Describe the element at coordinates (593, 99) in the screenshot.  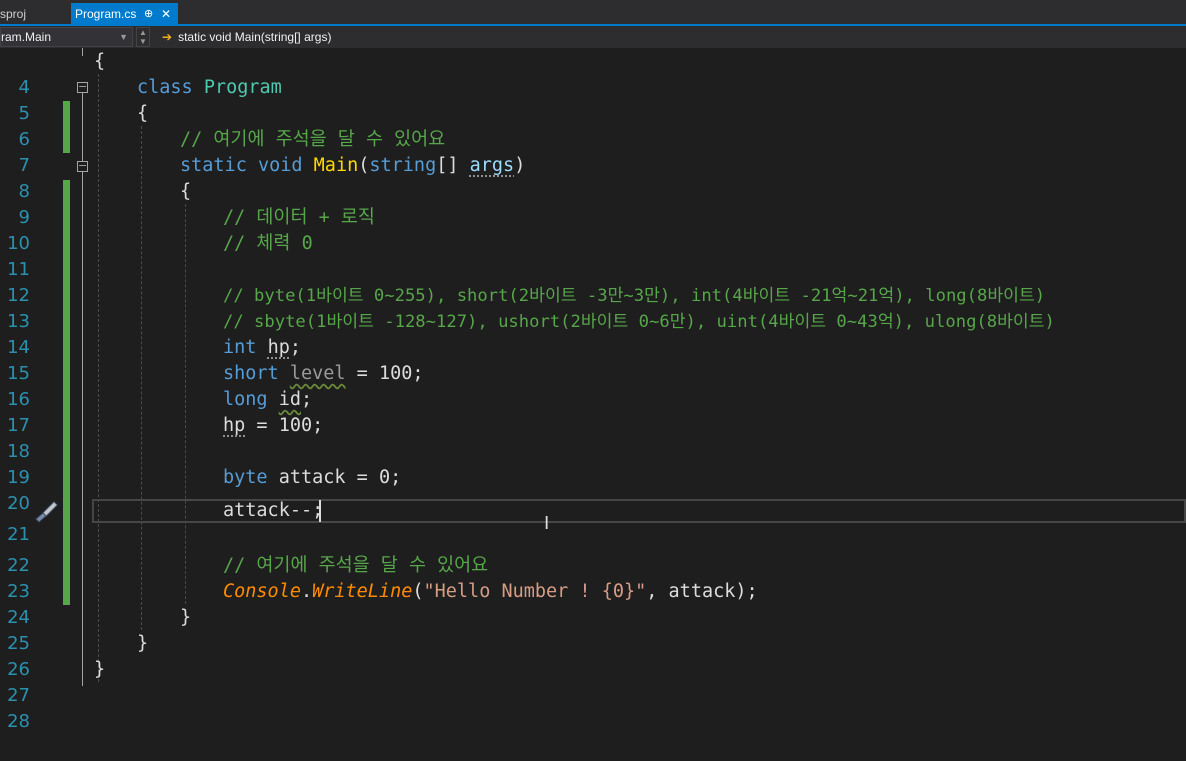
I see `code-line: 5 class Program` at that location.